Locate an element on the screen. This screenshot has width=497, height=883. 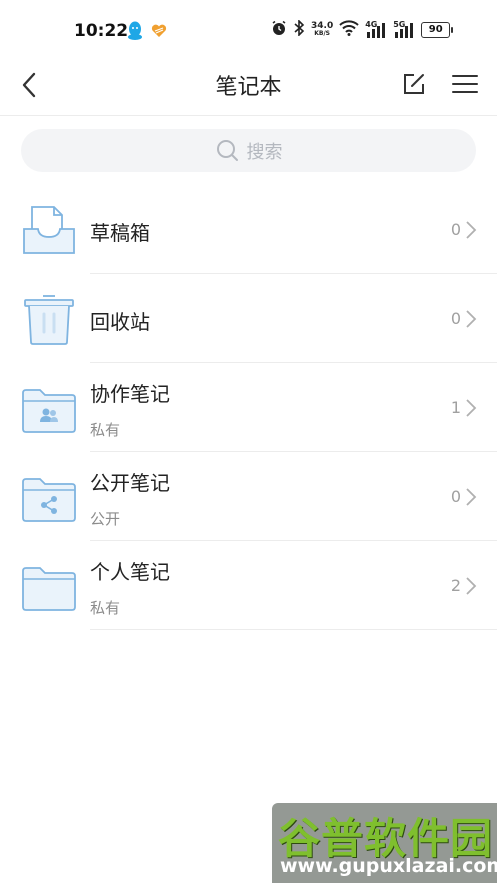
list-item-collab-notes: 协作笔记 私有 1 is located at coordinates (248, 407).